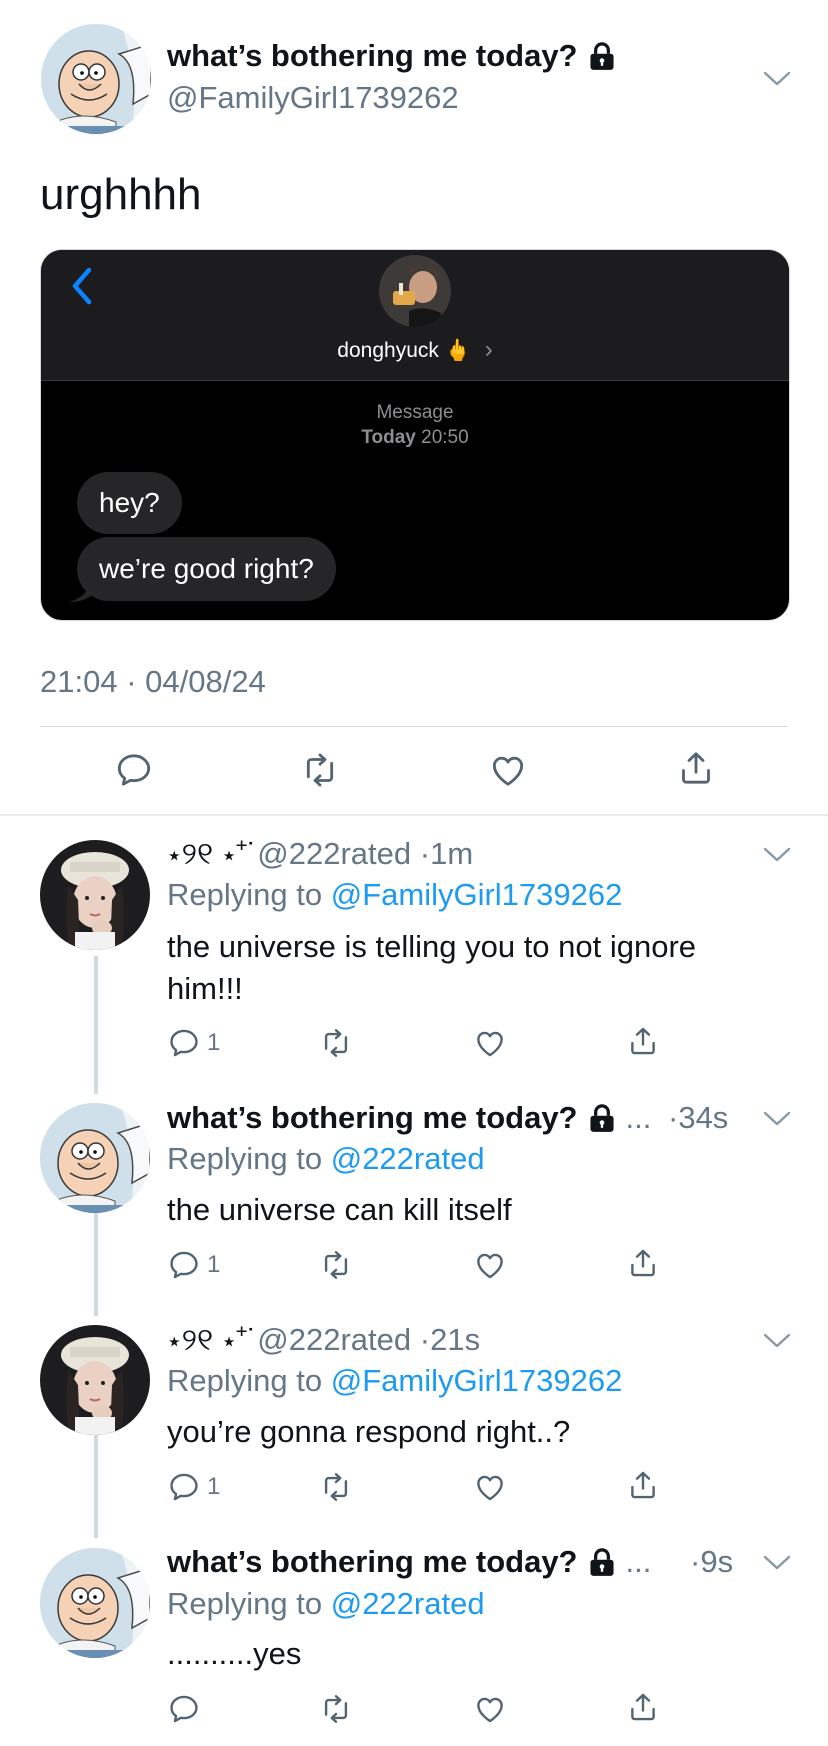 The width and height of the screenshot is (828, 1746). What do you see at coordinates (234, 1653) in the screenshot?
I see `reply-text: ..........yes` at bounding box center [234, 1653].